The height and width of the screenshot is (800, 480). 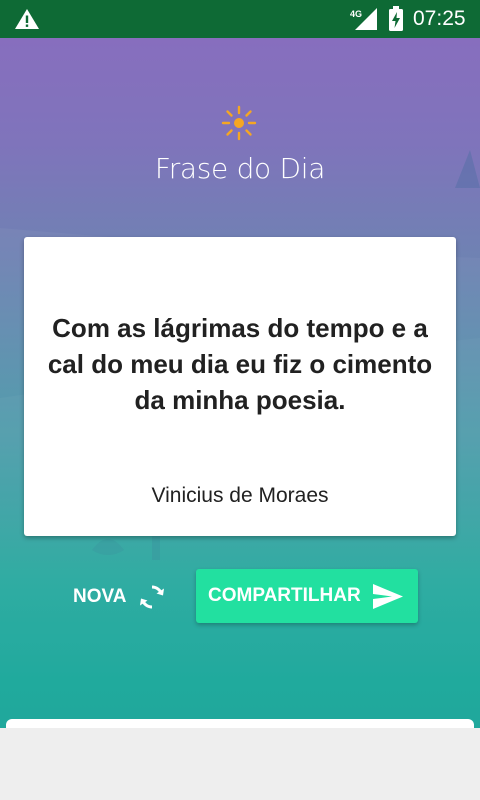 I want to click on status-time: 07:25, so click(x=439, y=18).